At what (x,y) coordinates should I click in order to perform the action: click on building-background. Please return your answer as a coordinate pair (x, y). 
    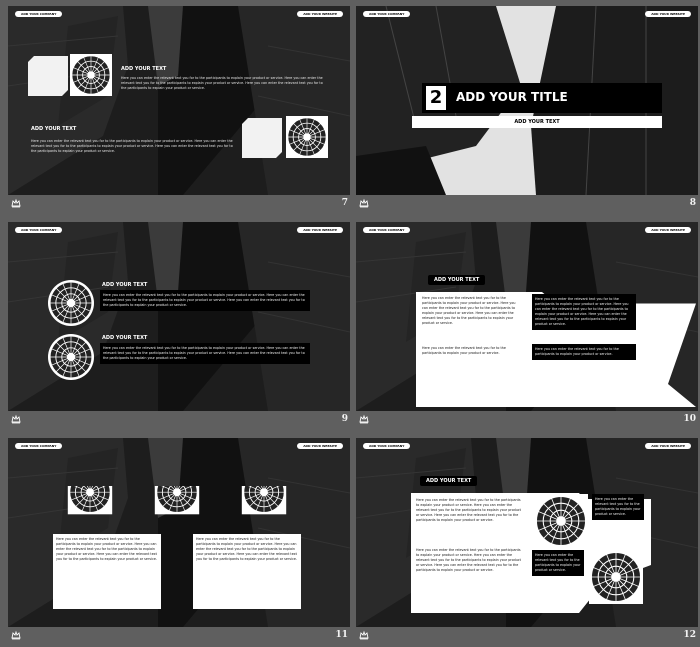
    Looking at the image, I should click on (179, 100).